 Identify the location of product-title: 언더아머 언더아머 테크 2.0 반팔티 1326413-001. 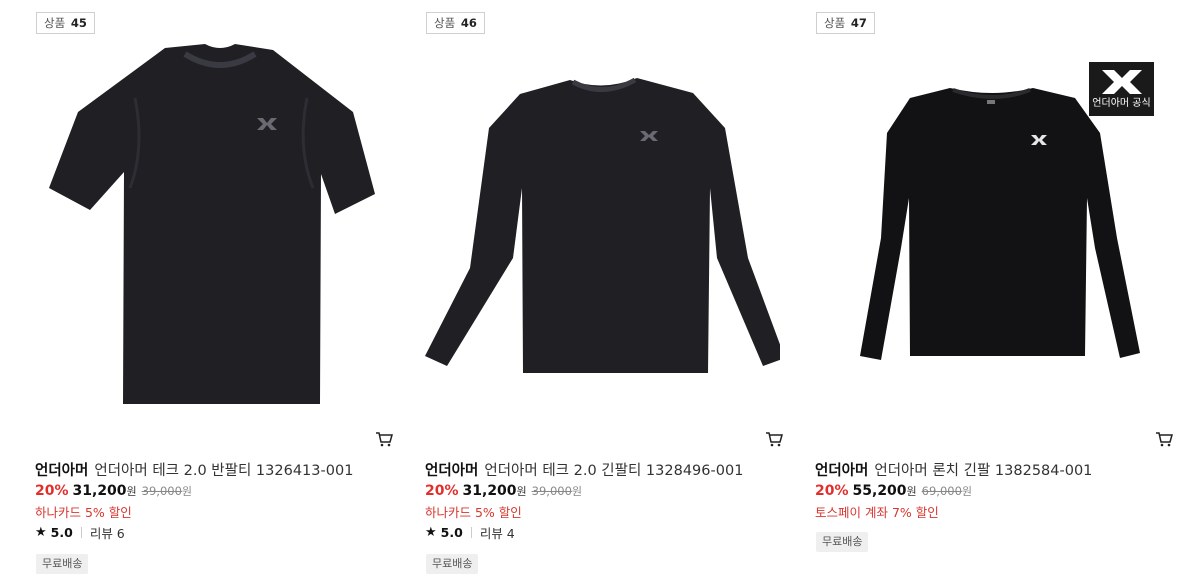
(215, 469).